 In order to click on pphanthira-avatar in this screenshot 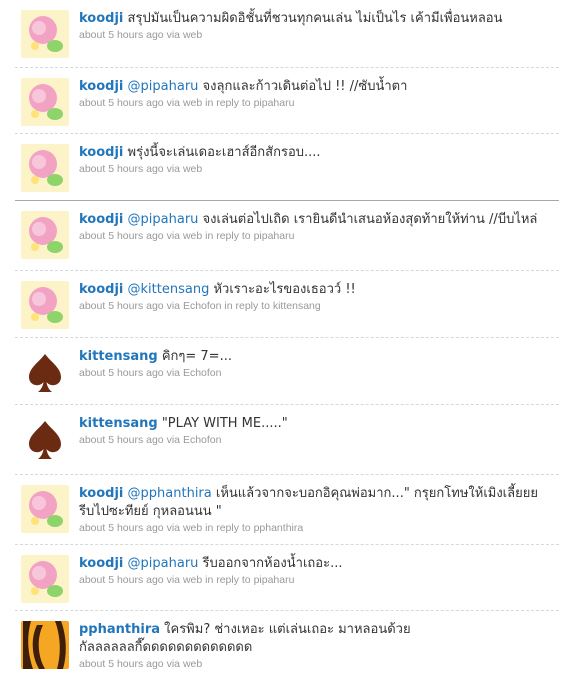, I will do `click(45, 645)`.